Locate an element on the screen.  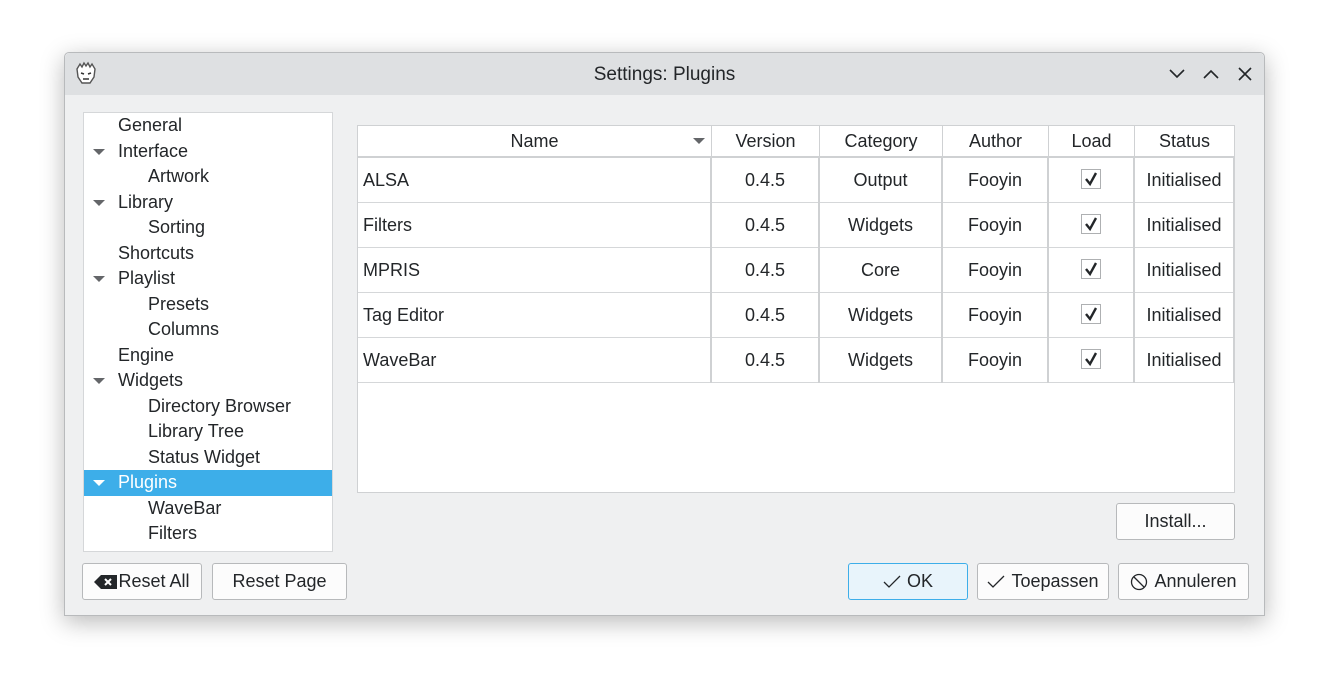
column-header-label: Load is located at coordinates (1091, 141).